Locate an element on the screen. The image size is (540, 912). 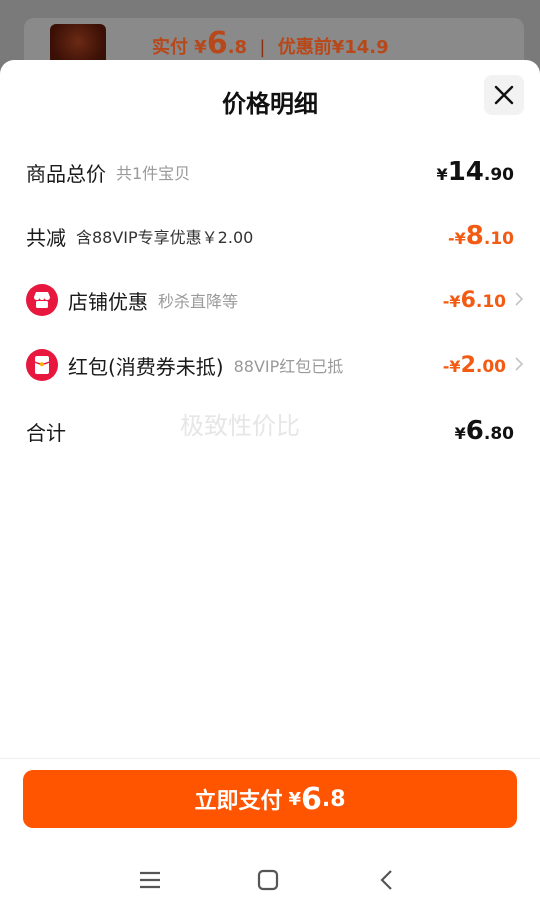
red-packet-sub: 88VIP红包已抵 is located at coordinates (288, 366).